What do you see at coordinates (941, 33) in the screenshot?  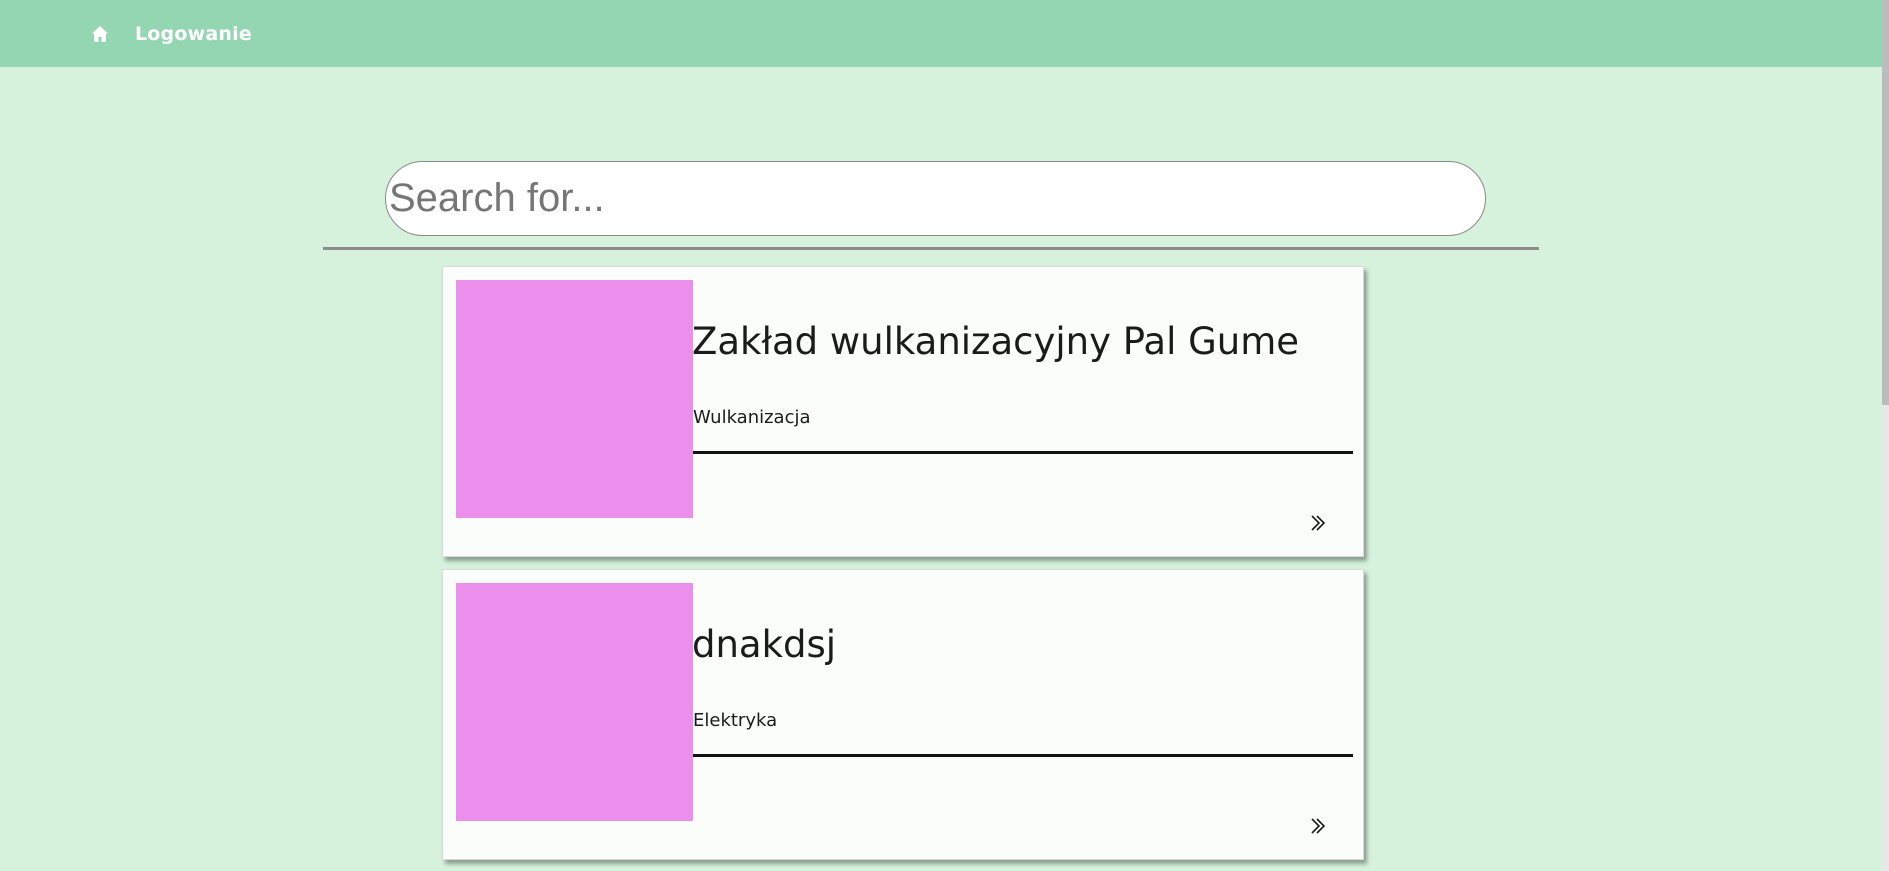 I see `top-navbar: Logowanie` at bounding box center [941, 33].